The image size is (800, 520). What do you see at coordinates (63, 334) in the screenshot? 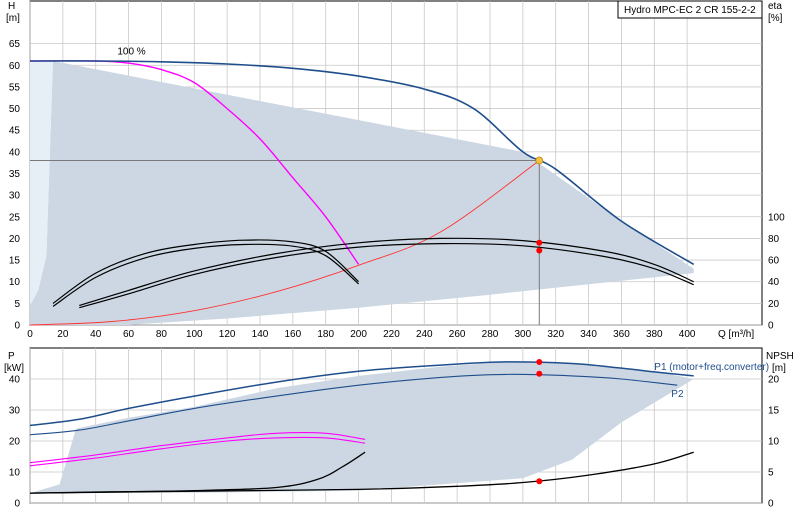
I see `top-x-tick-label: 20` at bounding box center [63, 334].